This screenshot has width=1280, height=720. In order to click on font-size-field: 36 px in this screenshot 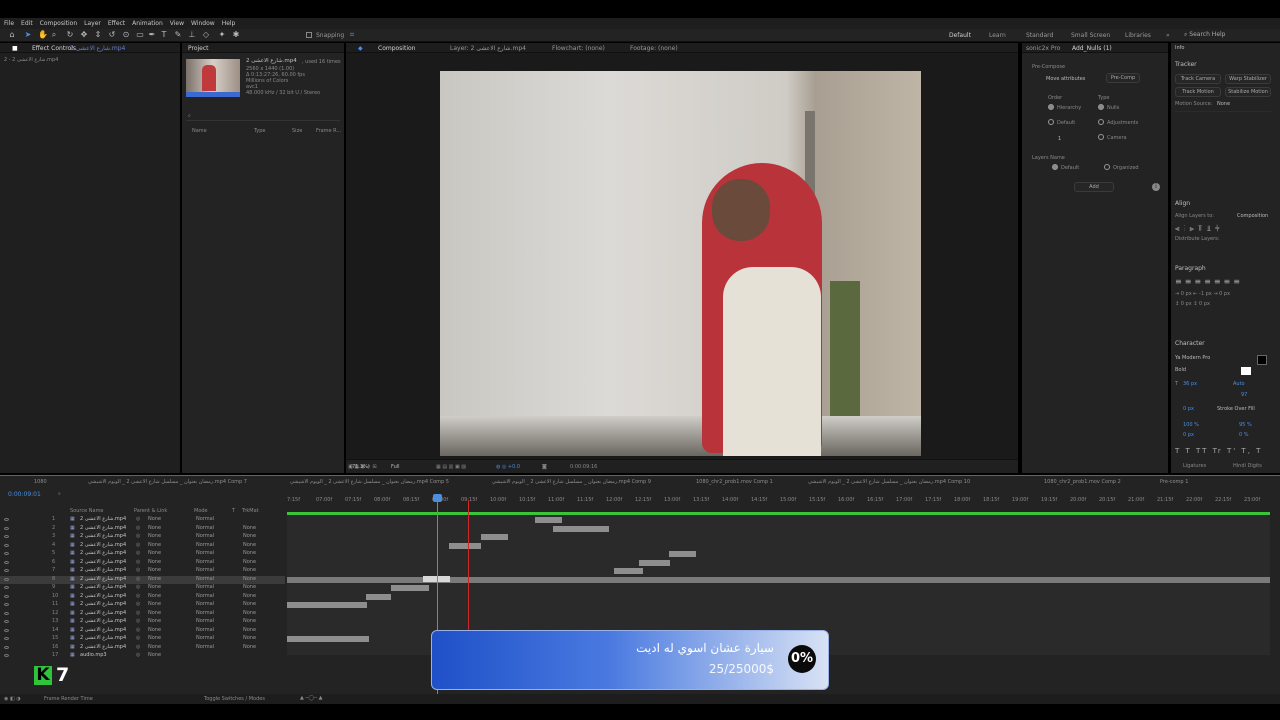, I will do `click(1190, 384)`.